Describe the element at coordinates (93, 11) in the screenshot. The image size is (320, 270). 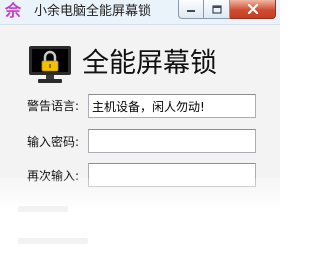
I see `window-title: 小余电脑全能屏幕锁` at that location.